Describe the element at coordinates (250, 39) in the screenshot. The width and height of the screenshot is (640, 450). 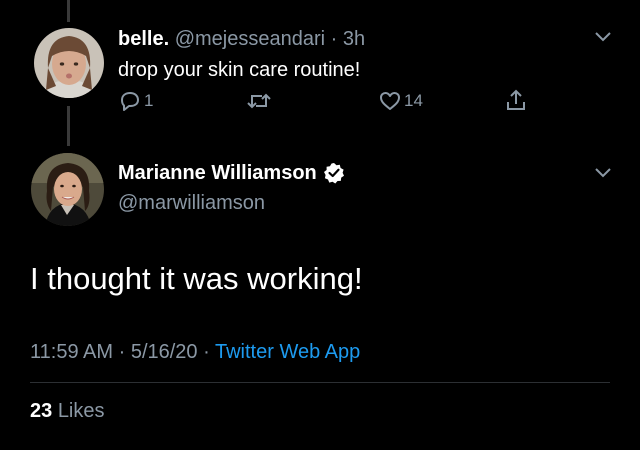
I see `reply-handle: @mejesseandari` at that location.